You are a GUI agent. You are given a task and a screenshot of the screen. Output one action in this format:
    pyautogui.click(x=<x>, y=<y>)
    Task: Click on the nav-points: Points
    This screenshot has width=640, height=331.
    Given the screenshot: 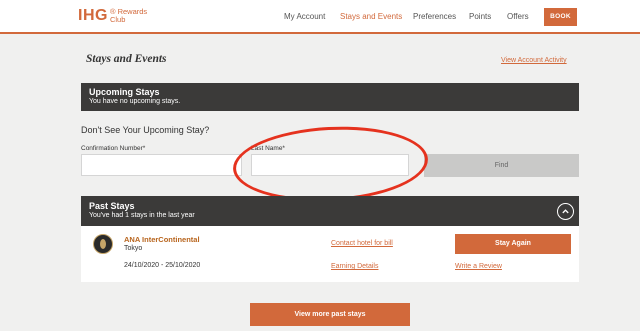 What is the action you would take?
    pyautogui.click(x=480, y=16)
    